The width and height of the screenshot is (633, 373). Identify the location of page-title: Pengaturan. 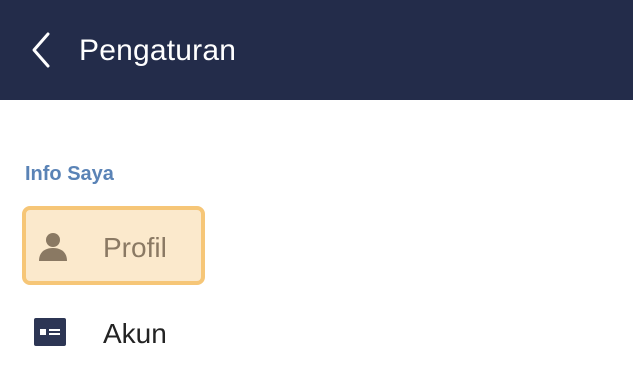
(158, 50).